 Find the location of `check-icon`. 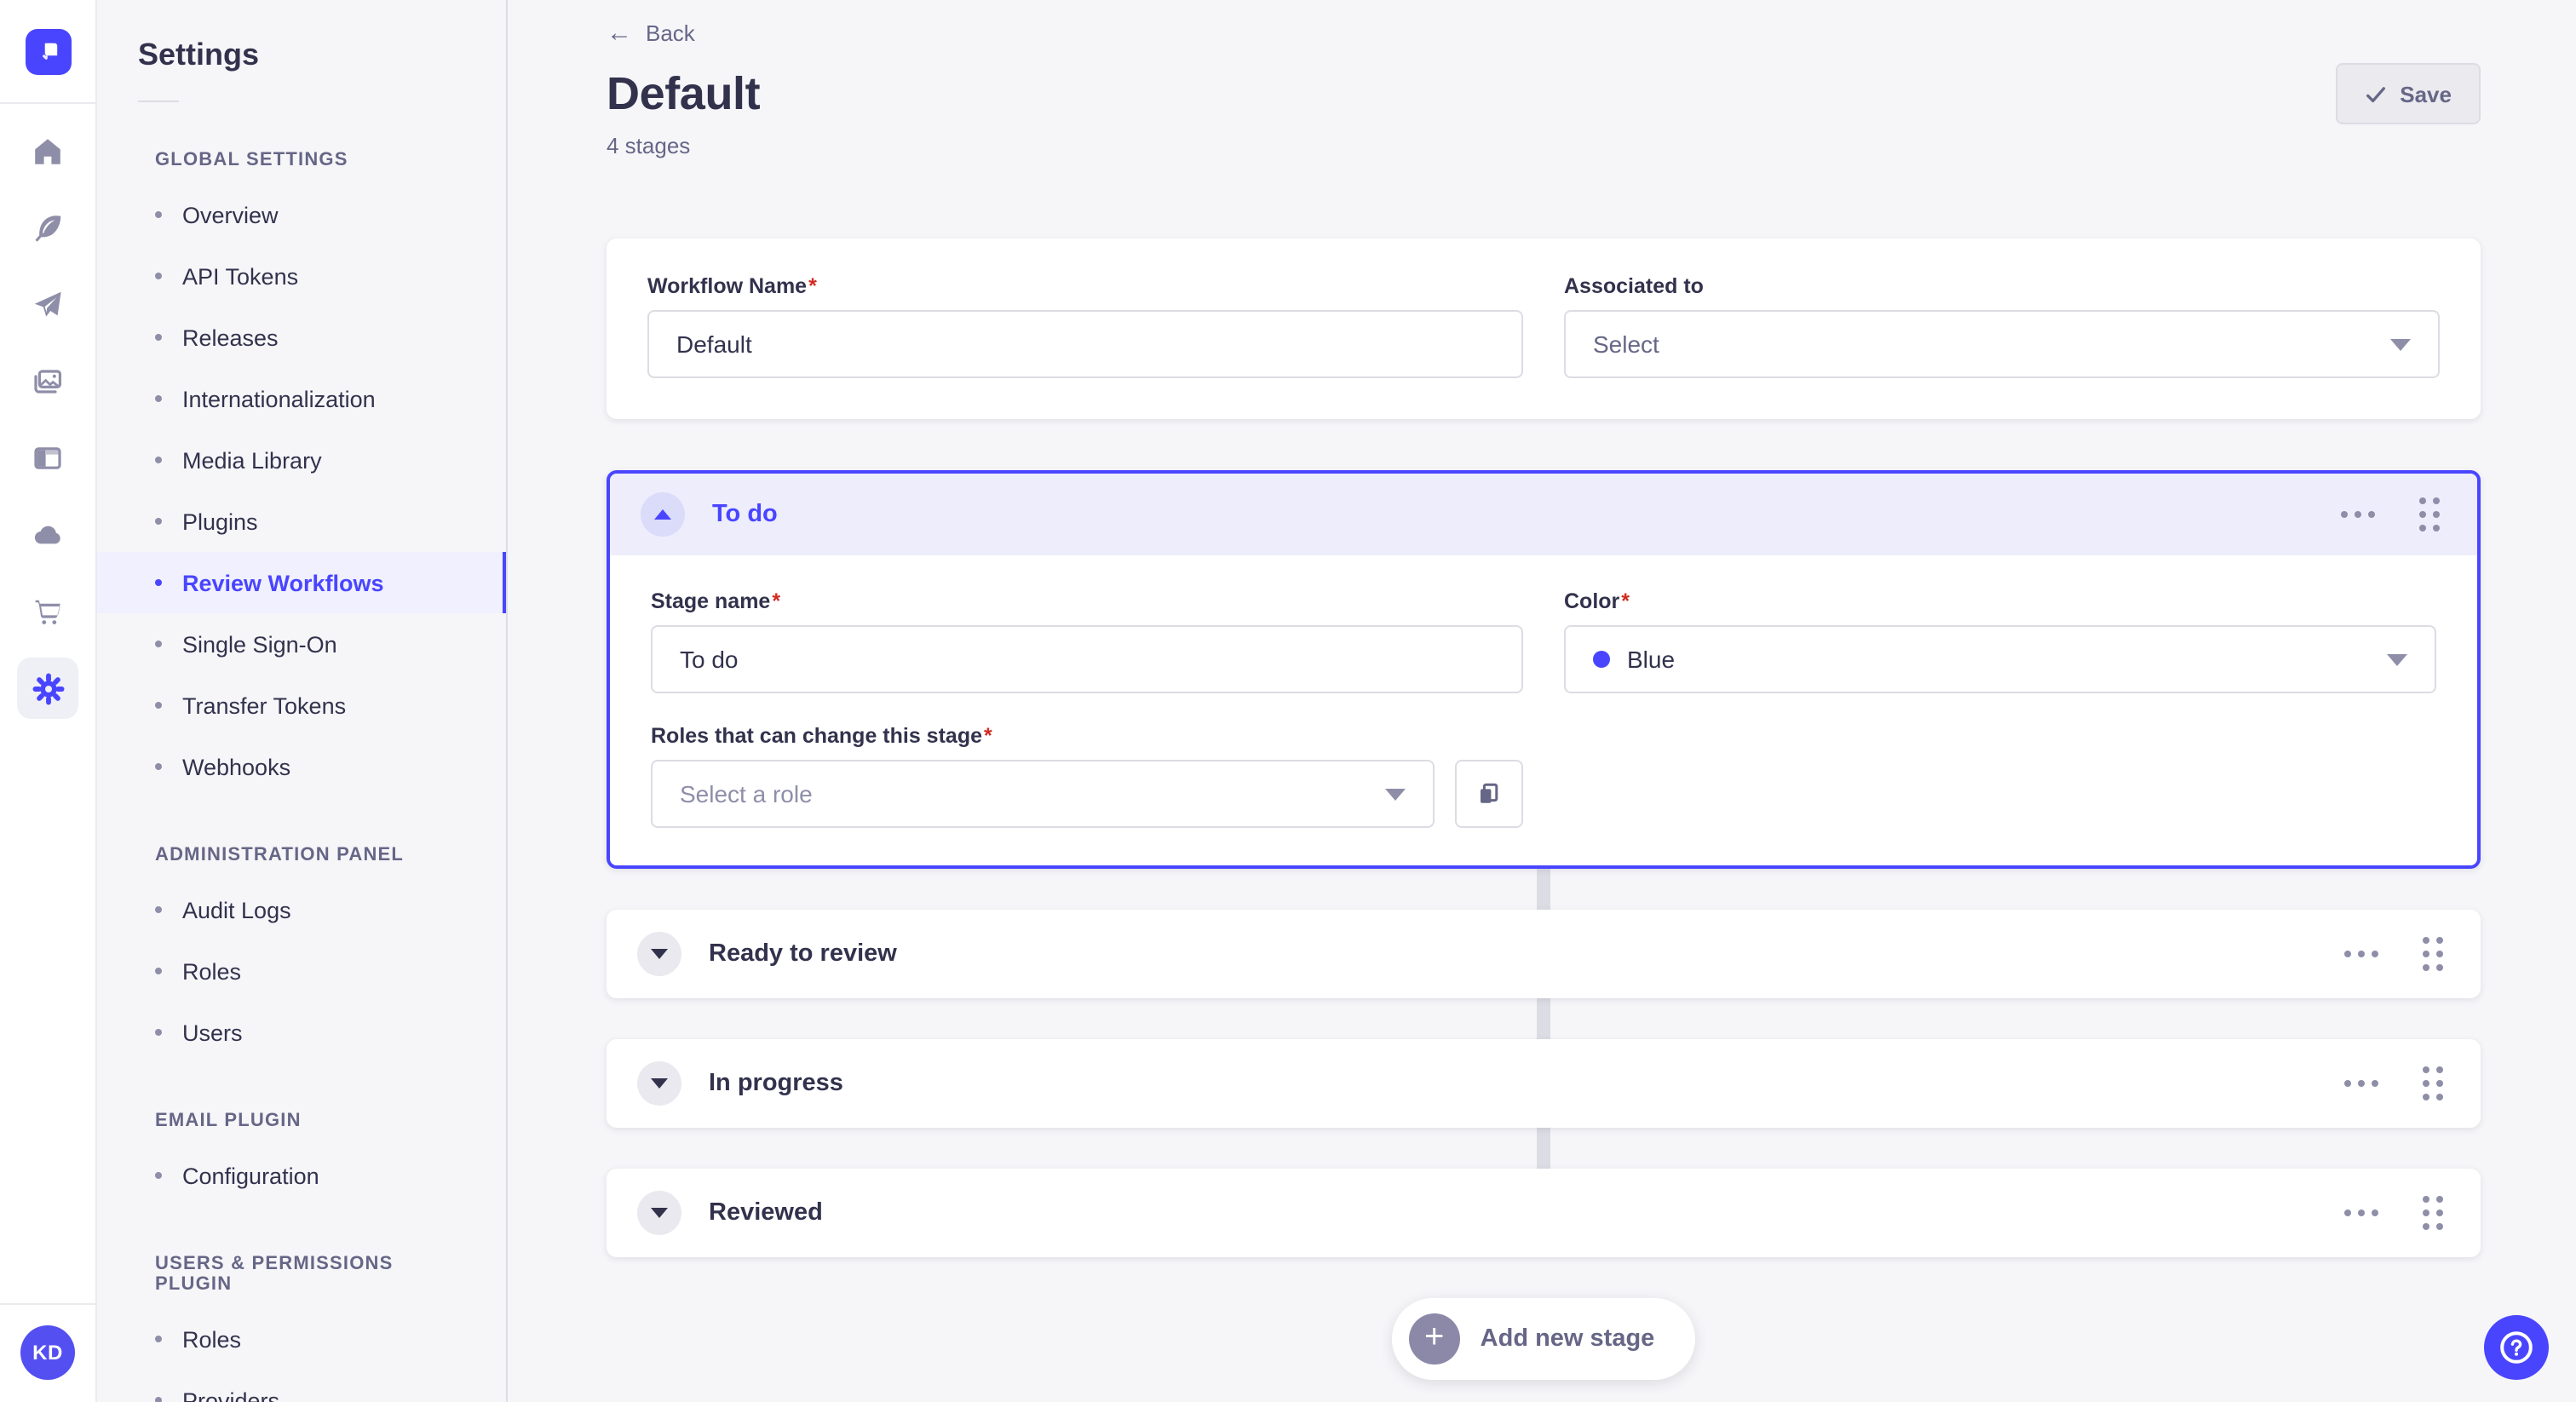

check-icon is located at coordinates (2376, 94).